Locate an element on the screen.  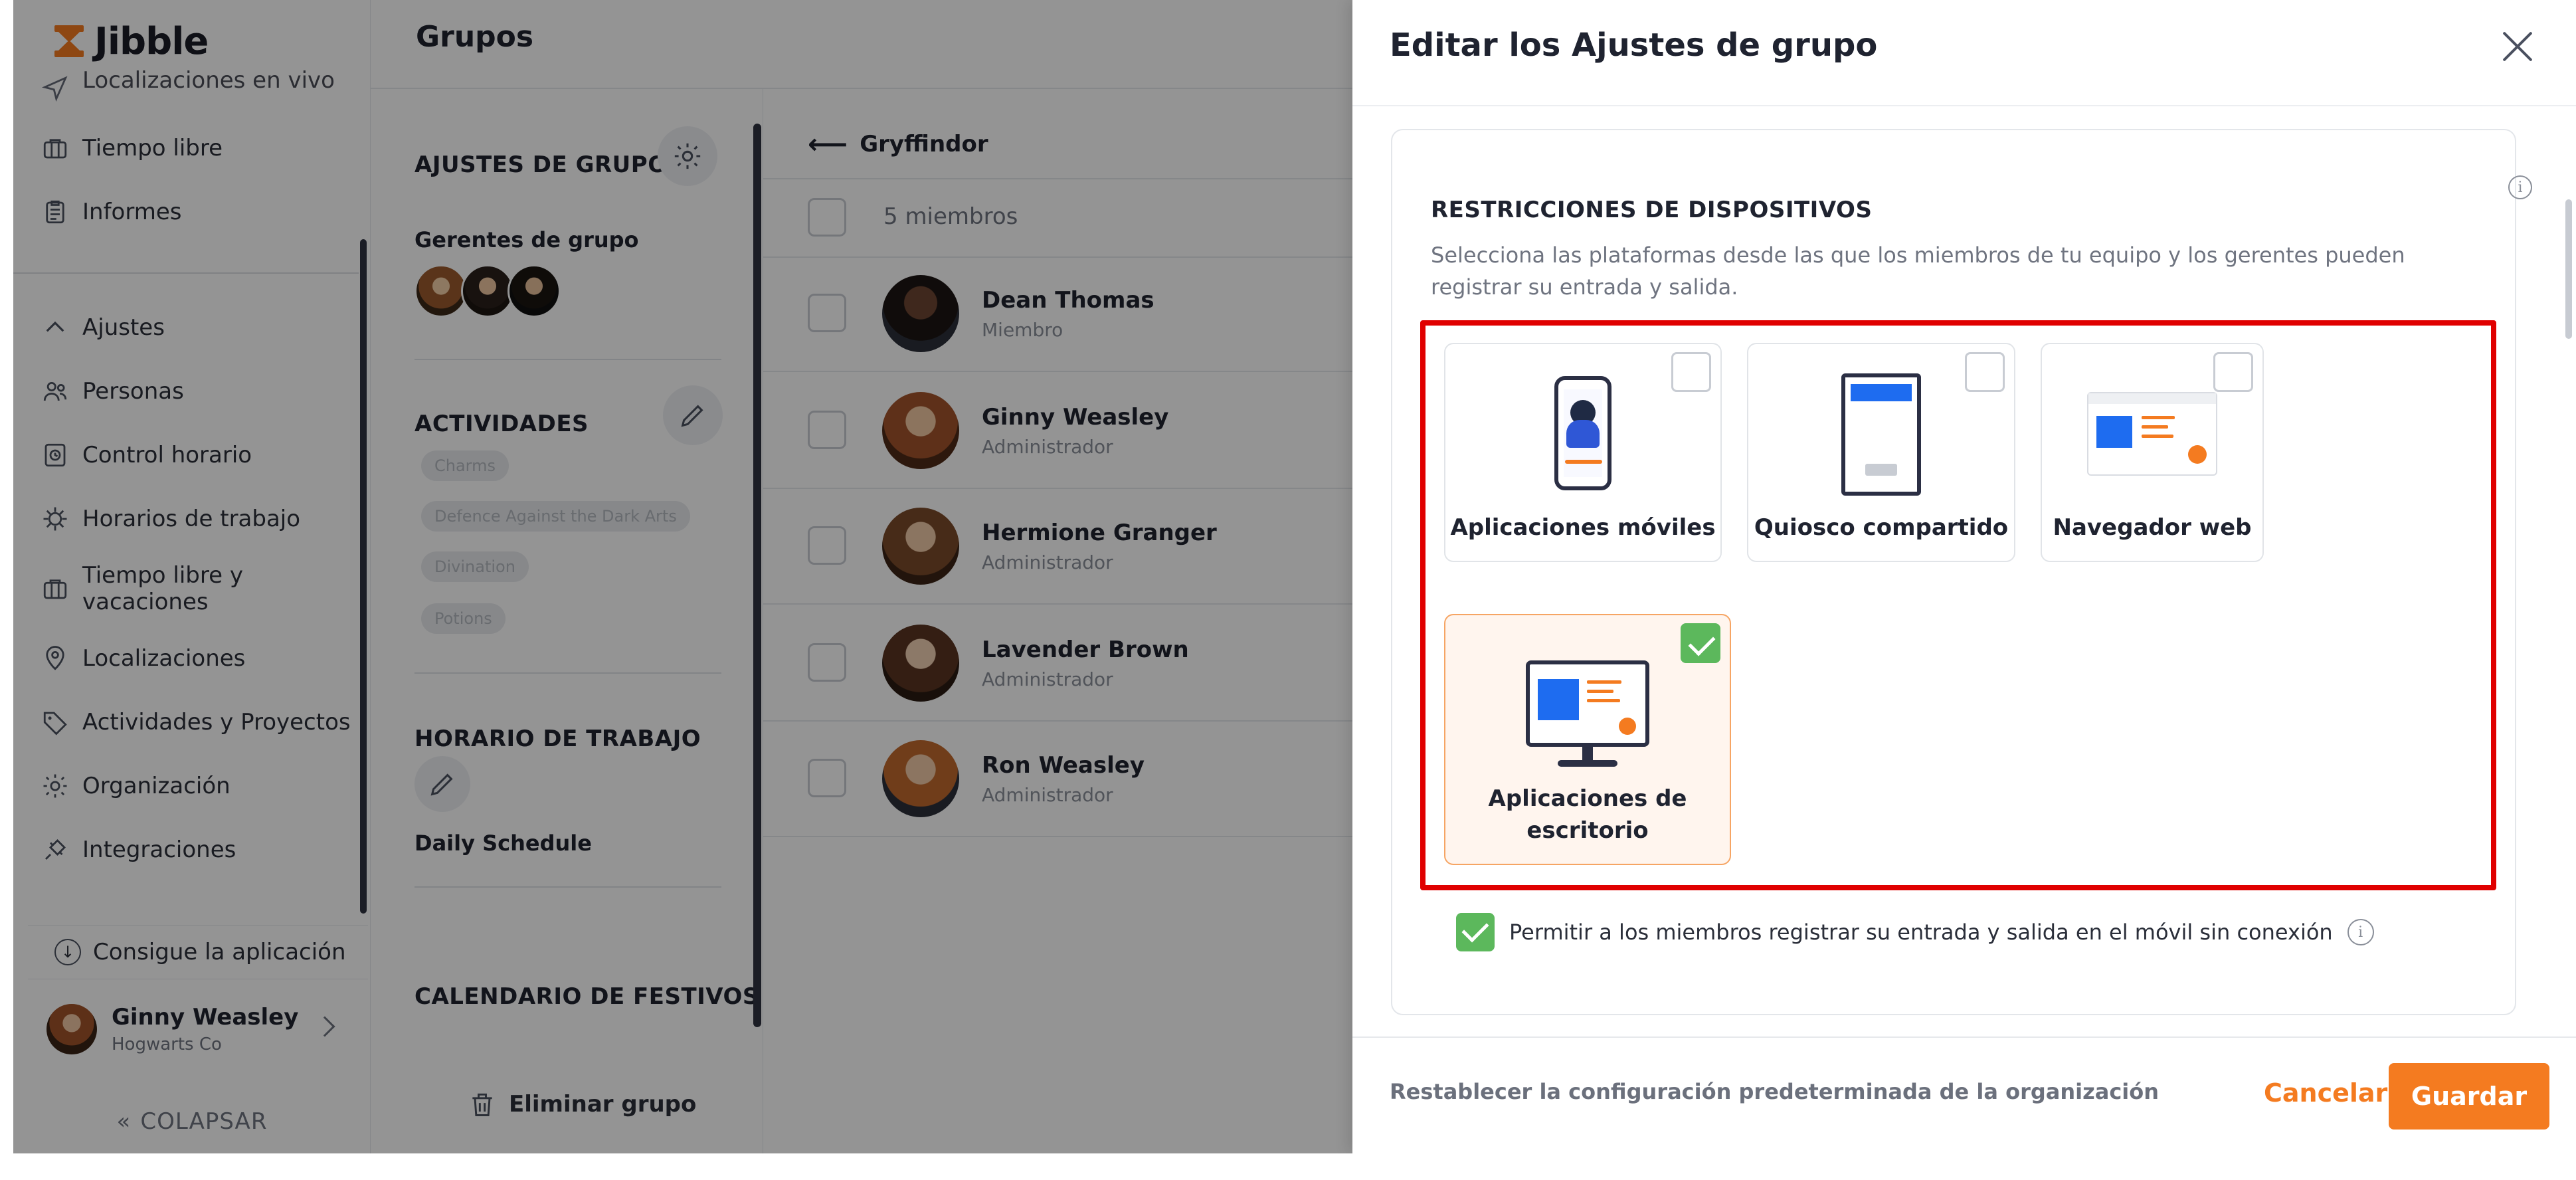
save-button: Guardar is located at coordinates (2469, 1096).